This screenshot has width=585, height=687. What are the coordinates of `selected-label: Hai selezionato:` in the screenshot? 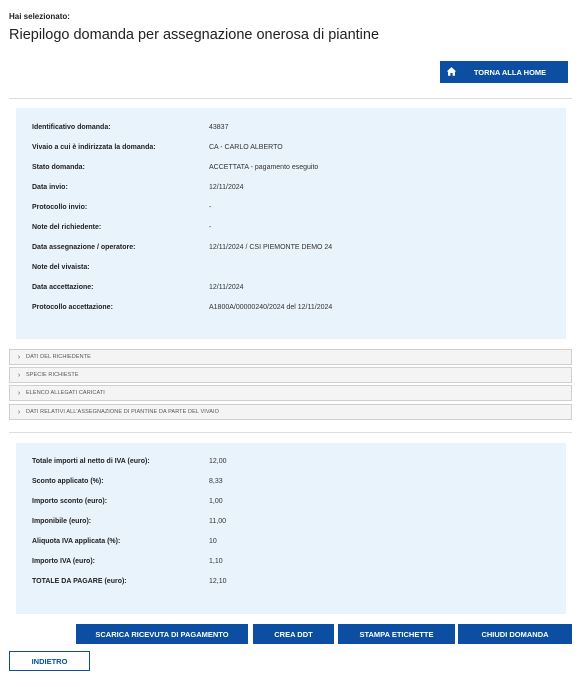 It's located at (39, 16).